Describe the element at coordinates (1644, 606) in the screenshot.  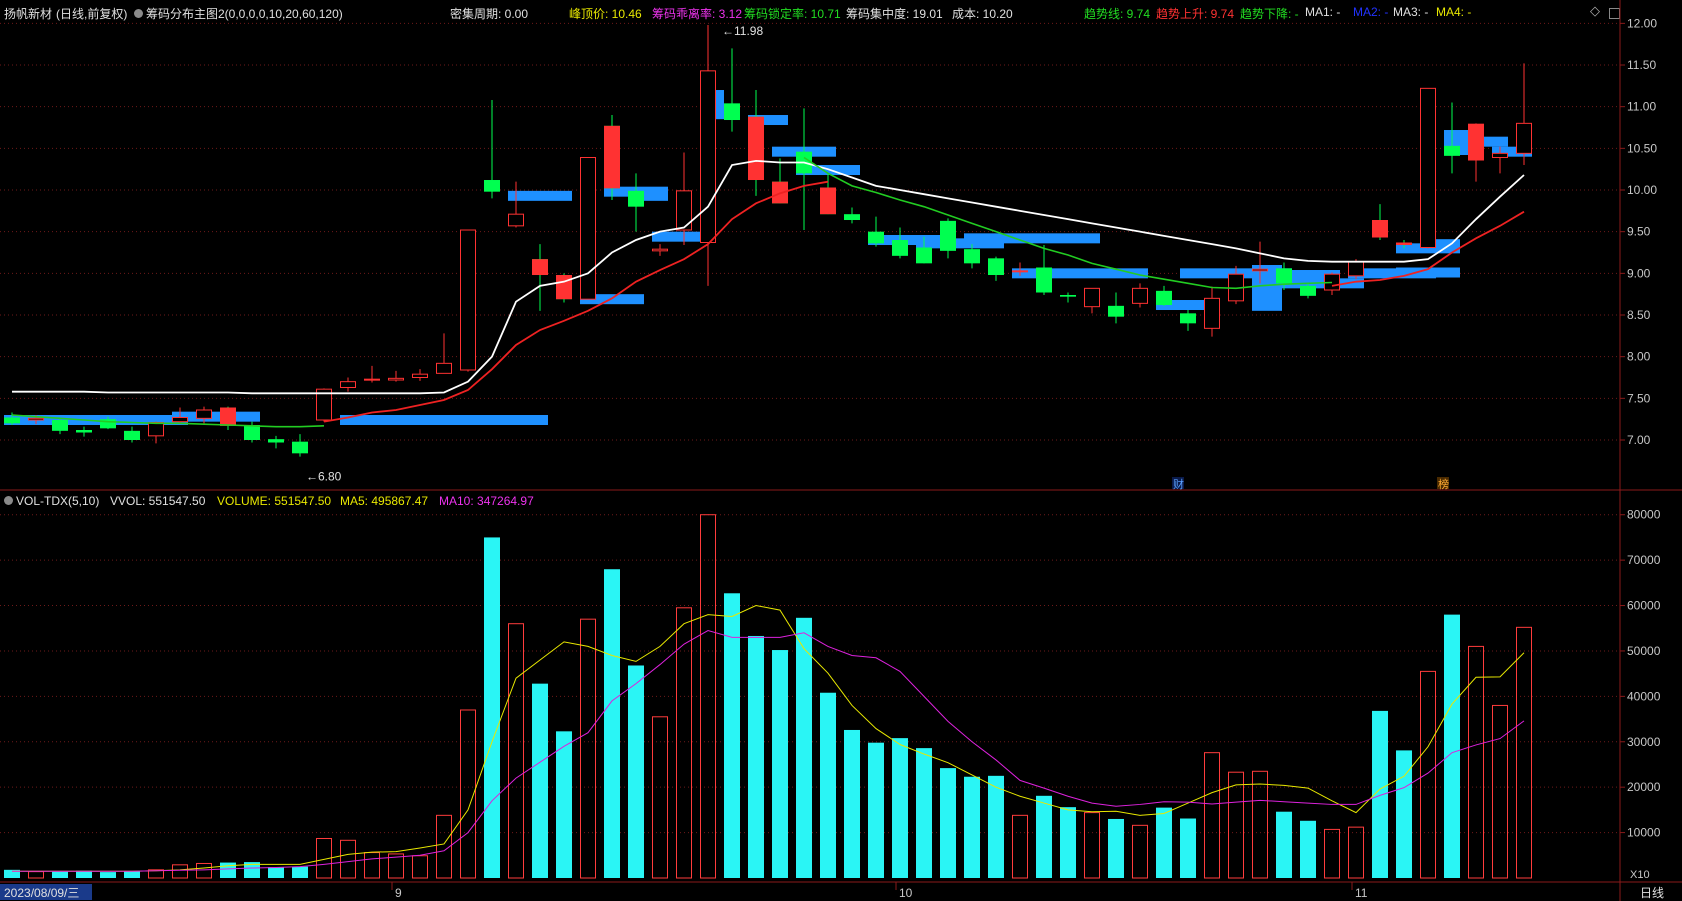
I see `volume-tick-label: 60000` at that location.